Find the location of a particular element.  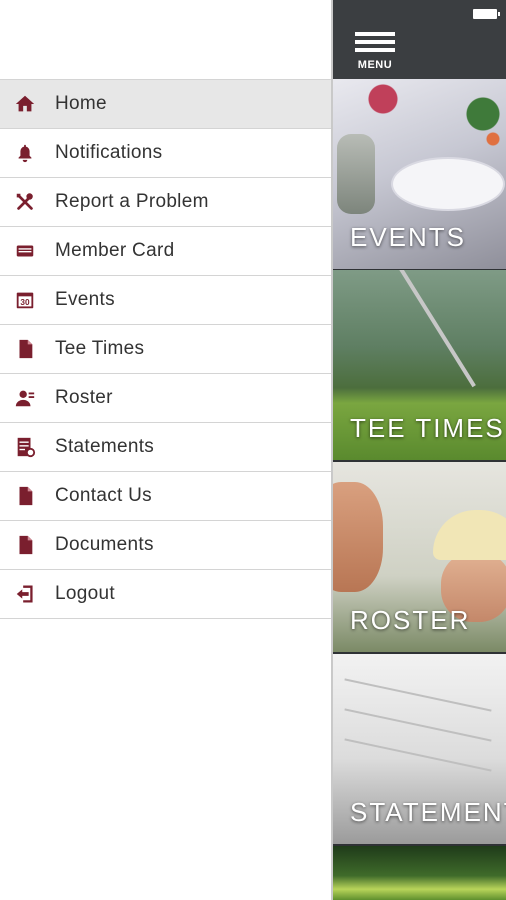

drawer-item-events: 30 Events is located at coordinates (165, 300).